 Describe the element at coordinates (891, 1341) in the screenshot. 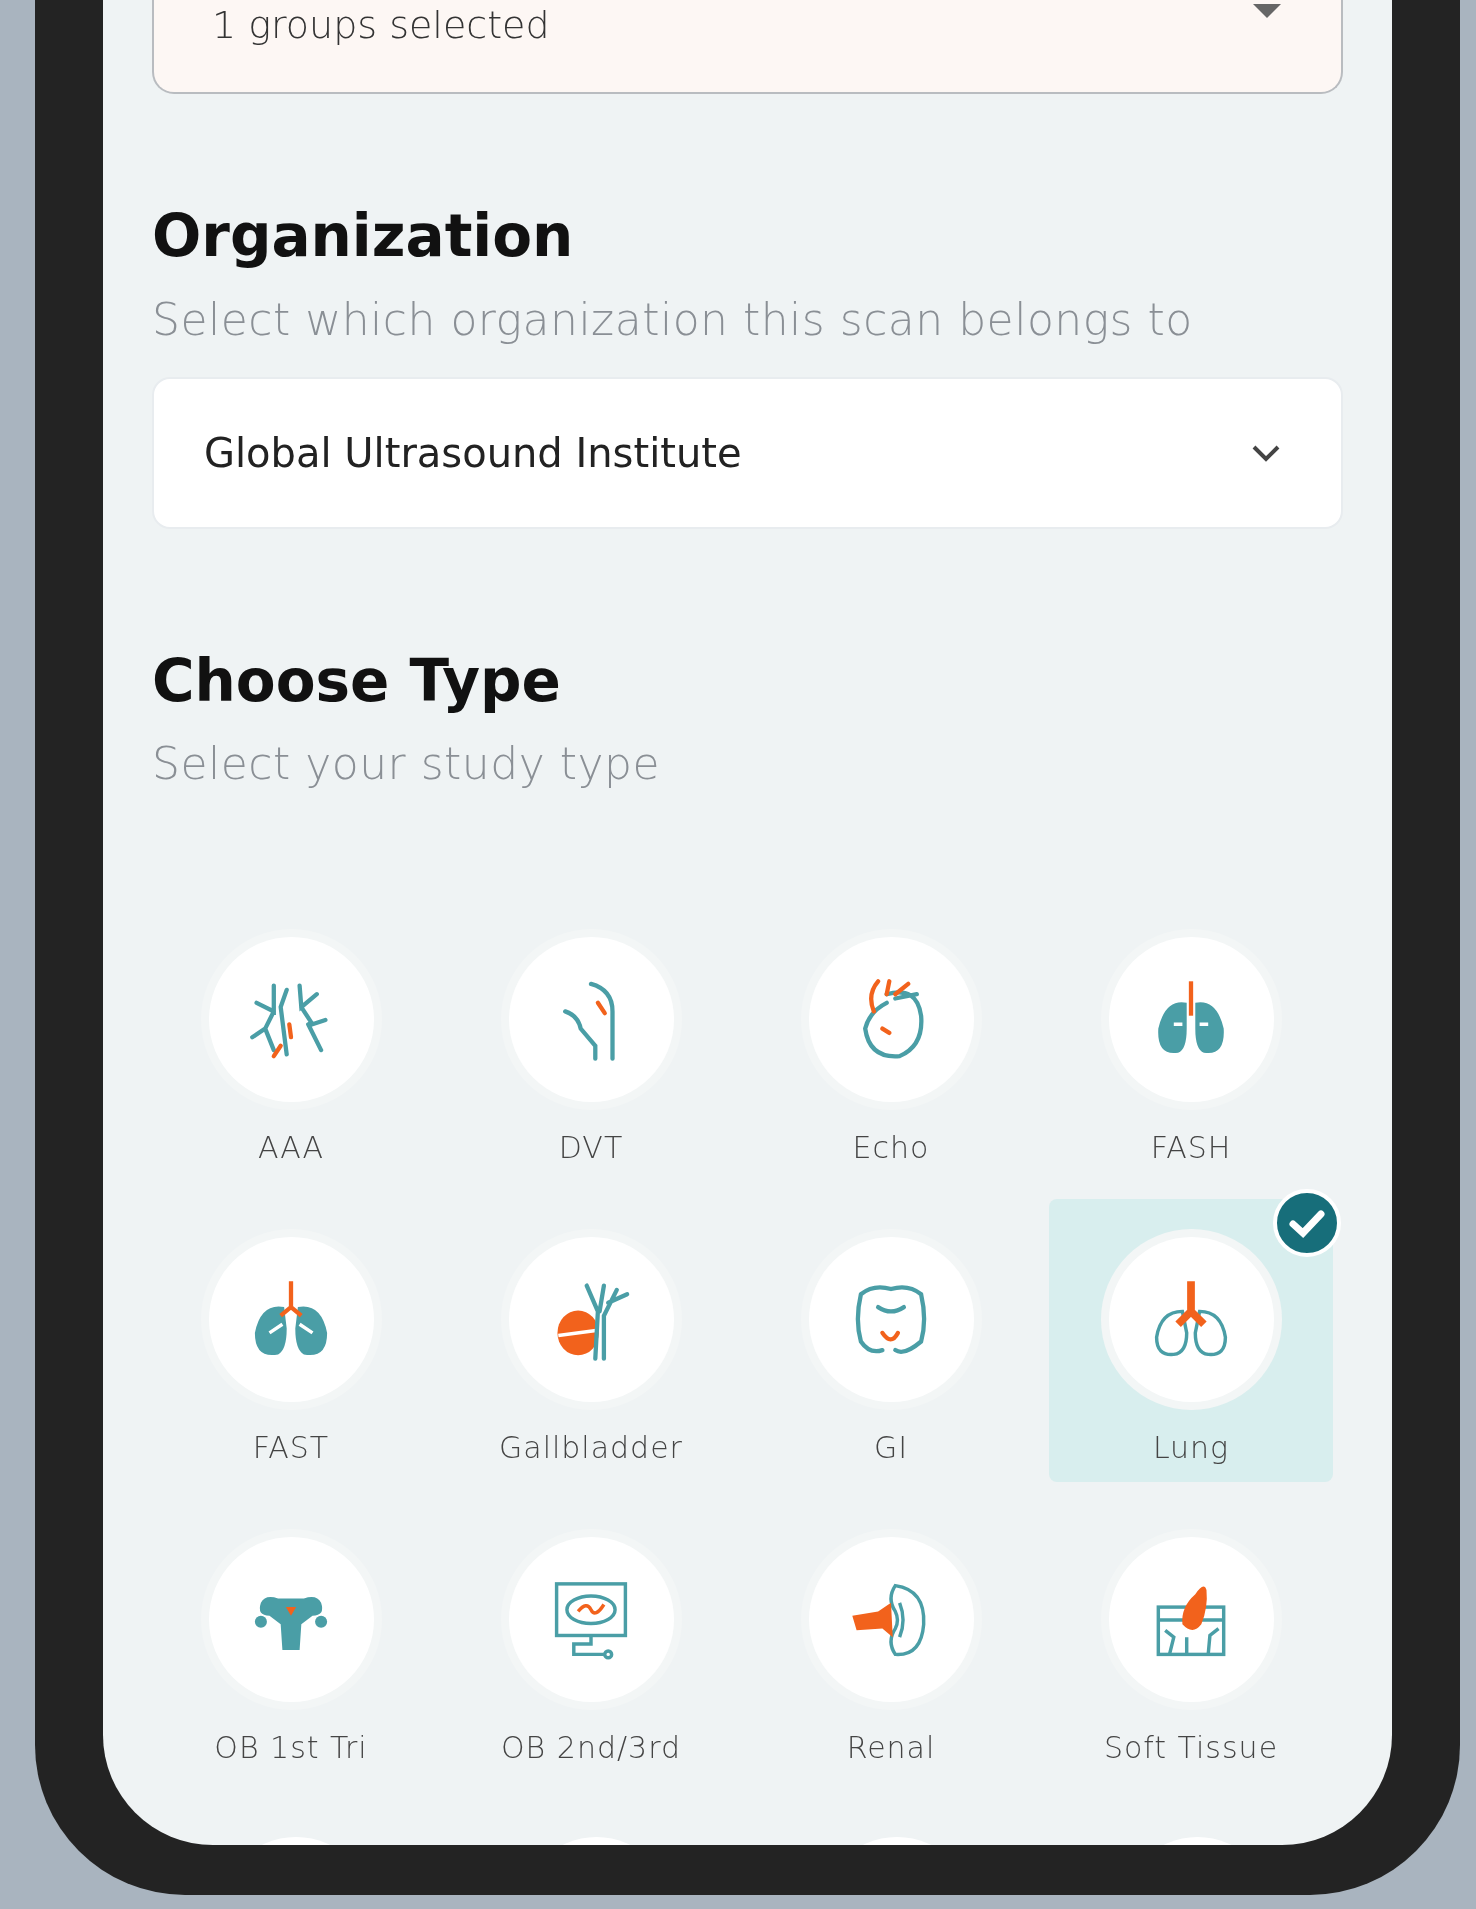

I see `study-type-tile: GI` at that location.